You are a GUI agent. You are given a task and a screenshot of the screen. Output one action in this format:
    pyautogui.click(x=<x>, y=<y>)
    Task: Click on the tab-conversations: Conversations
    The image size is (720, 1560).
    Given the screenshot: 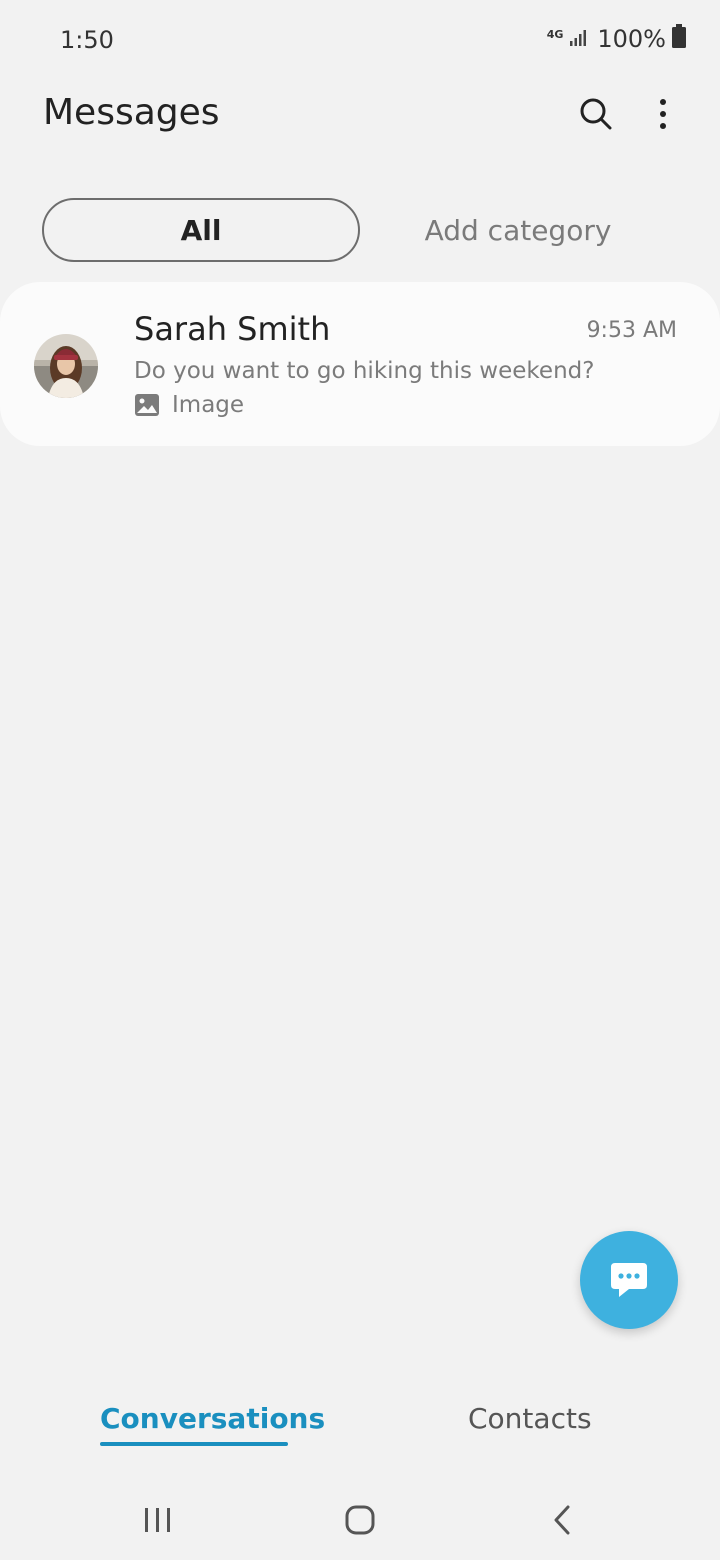 What is the action you would take?
    pyautogui.click(x=212, y=1418)
    